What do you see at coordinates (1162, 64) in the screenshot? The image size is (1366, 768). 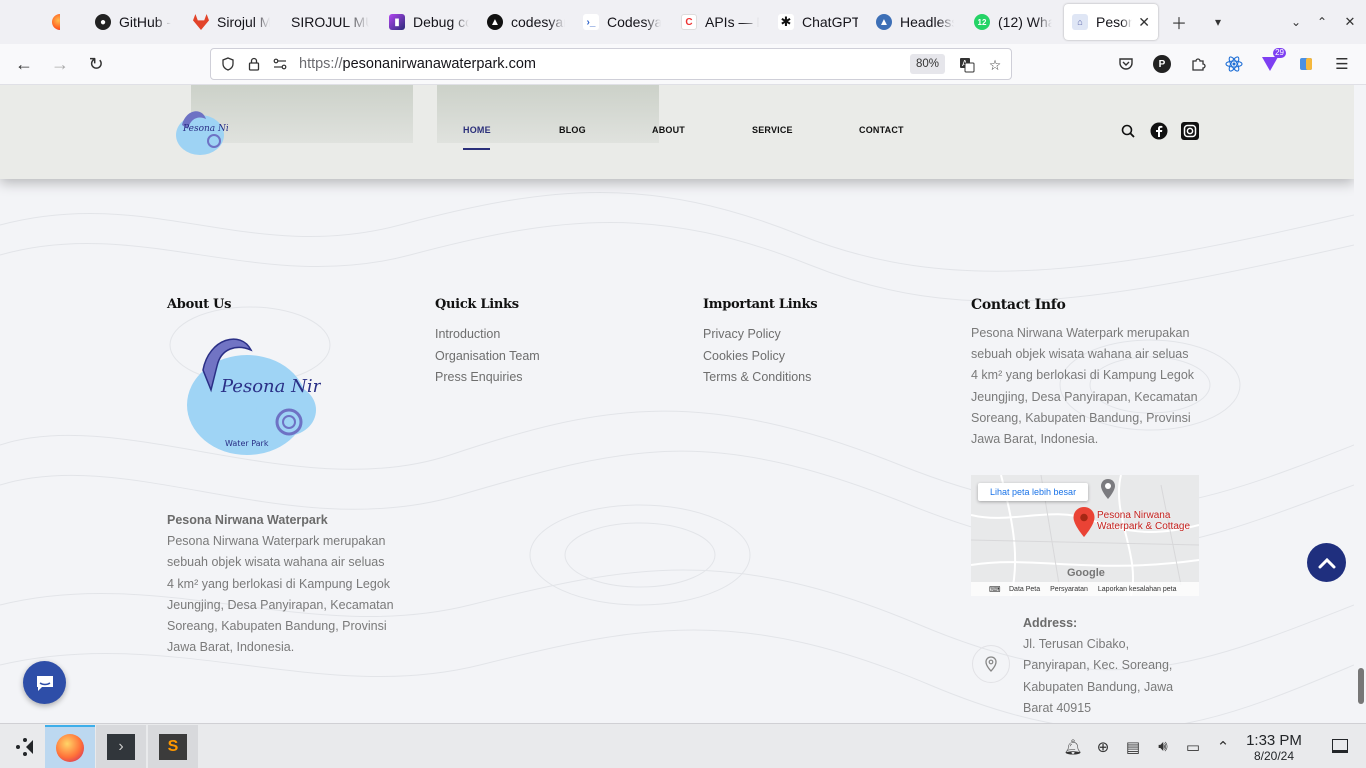 I see `profile-p-icon: P` at bounding box center [1162, 64].